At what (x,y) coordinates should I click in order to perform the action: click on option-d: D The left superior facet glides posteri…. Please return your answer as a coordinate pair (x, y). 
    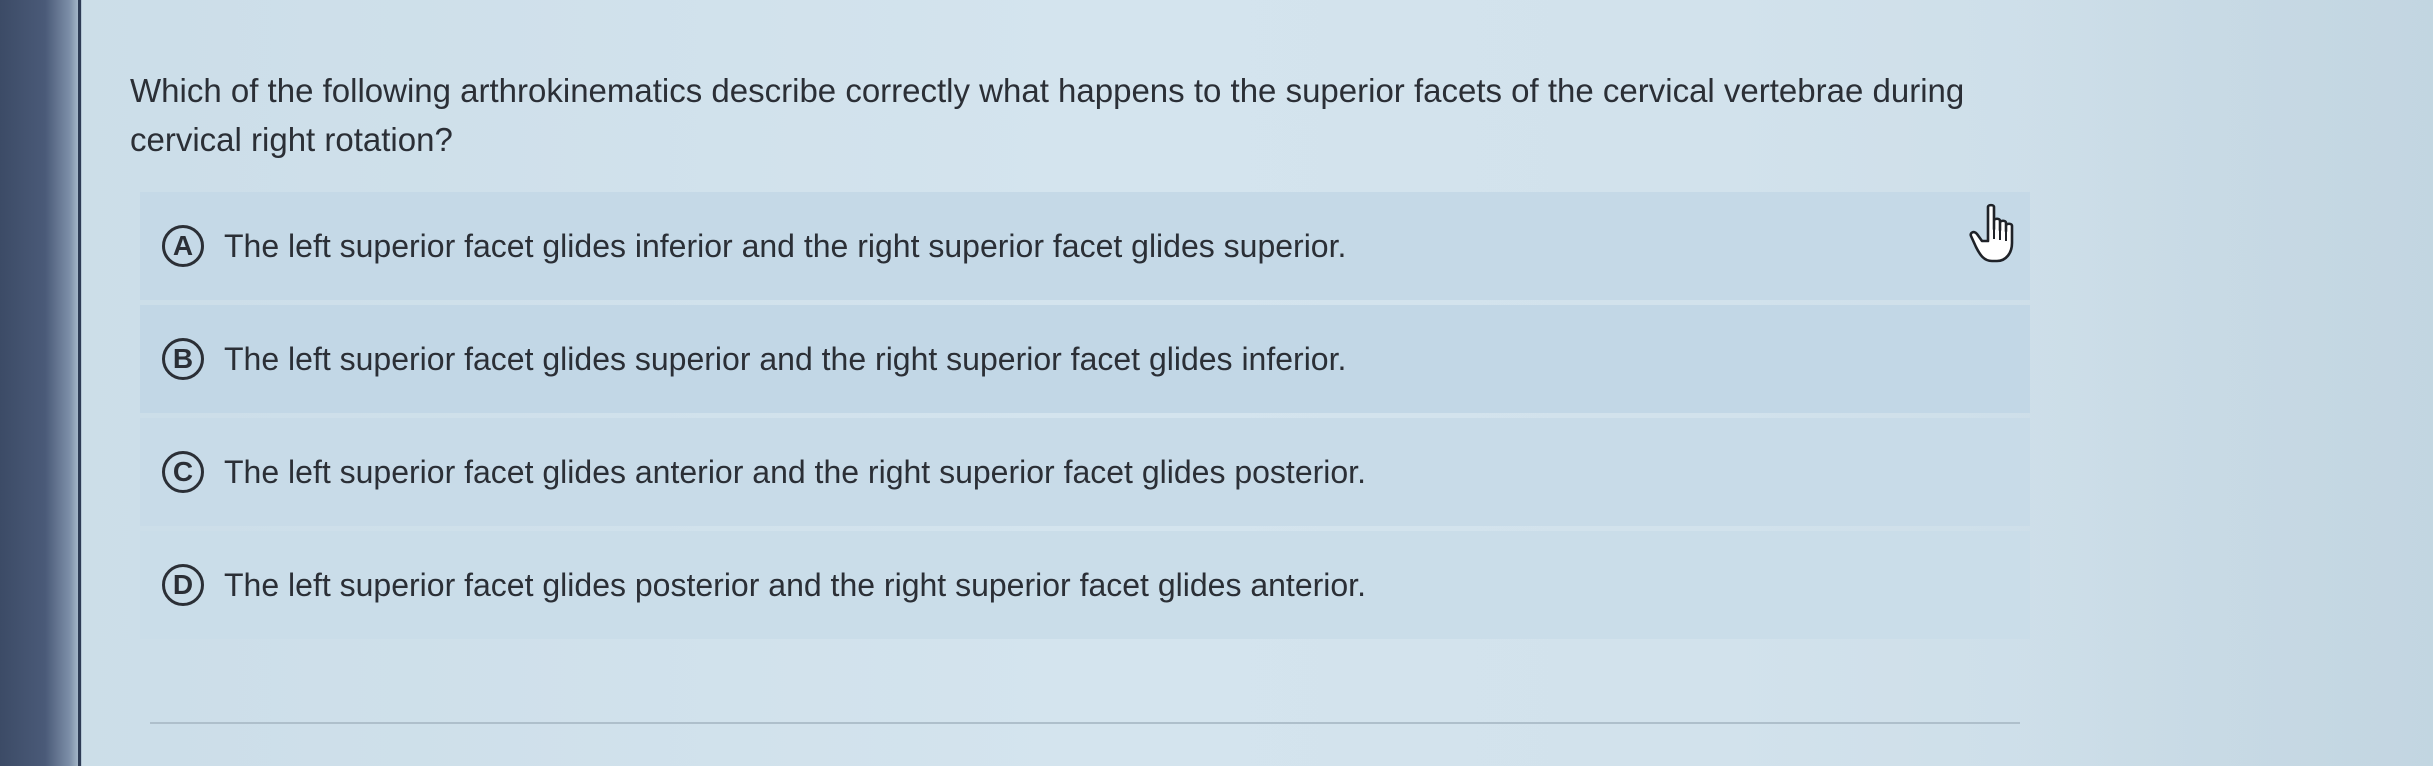
    Looking at the image, I should click on (1085, 585).